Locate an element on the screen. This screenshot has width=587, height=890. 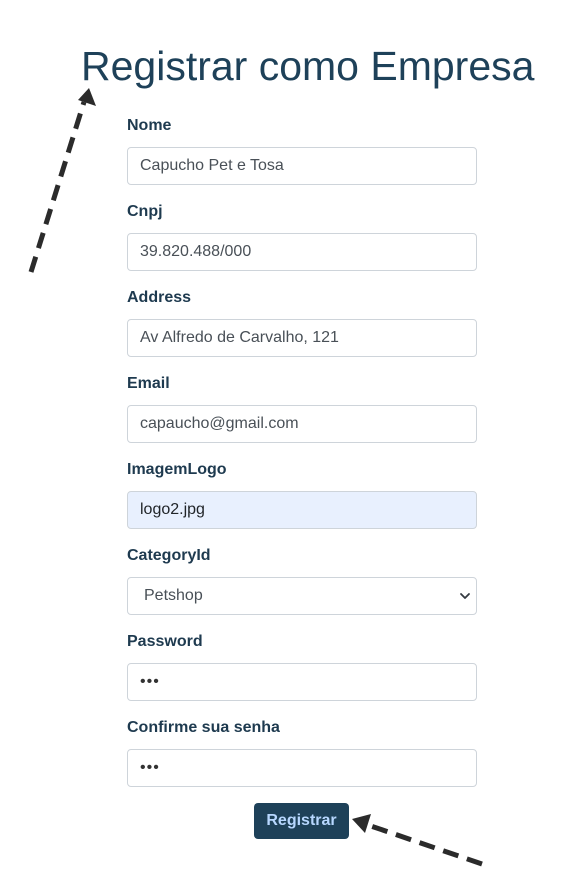
field-imagem-logo: ImagemLogo is located at coordinates (302, 502).